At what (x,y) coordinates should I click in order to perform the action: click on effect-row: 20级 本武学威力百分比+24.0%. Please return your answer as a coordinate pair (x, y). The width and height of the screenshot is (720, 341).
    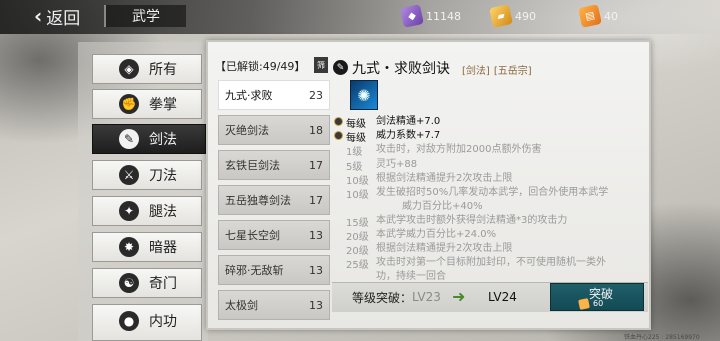
    Looking at the image, I should click on (489, 235).